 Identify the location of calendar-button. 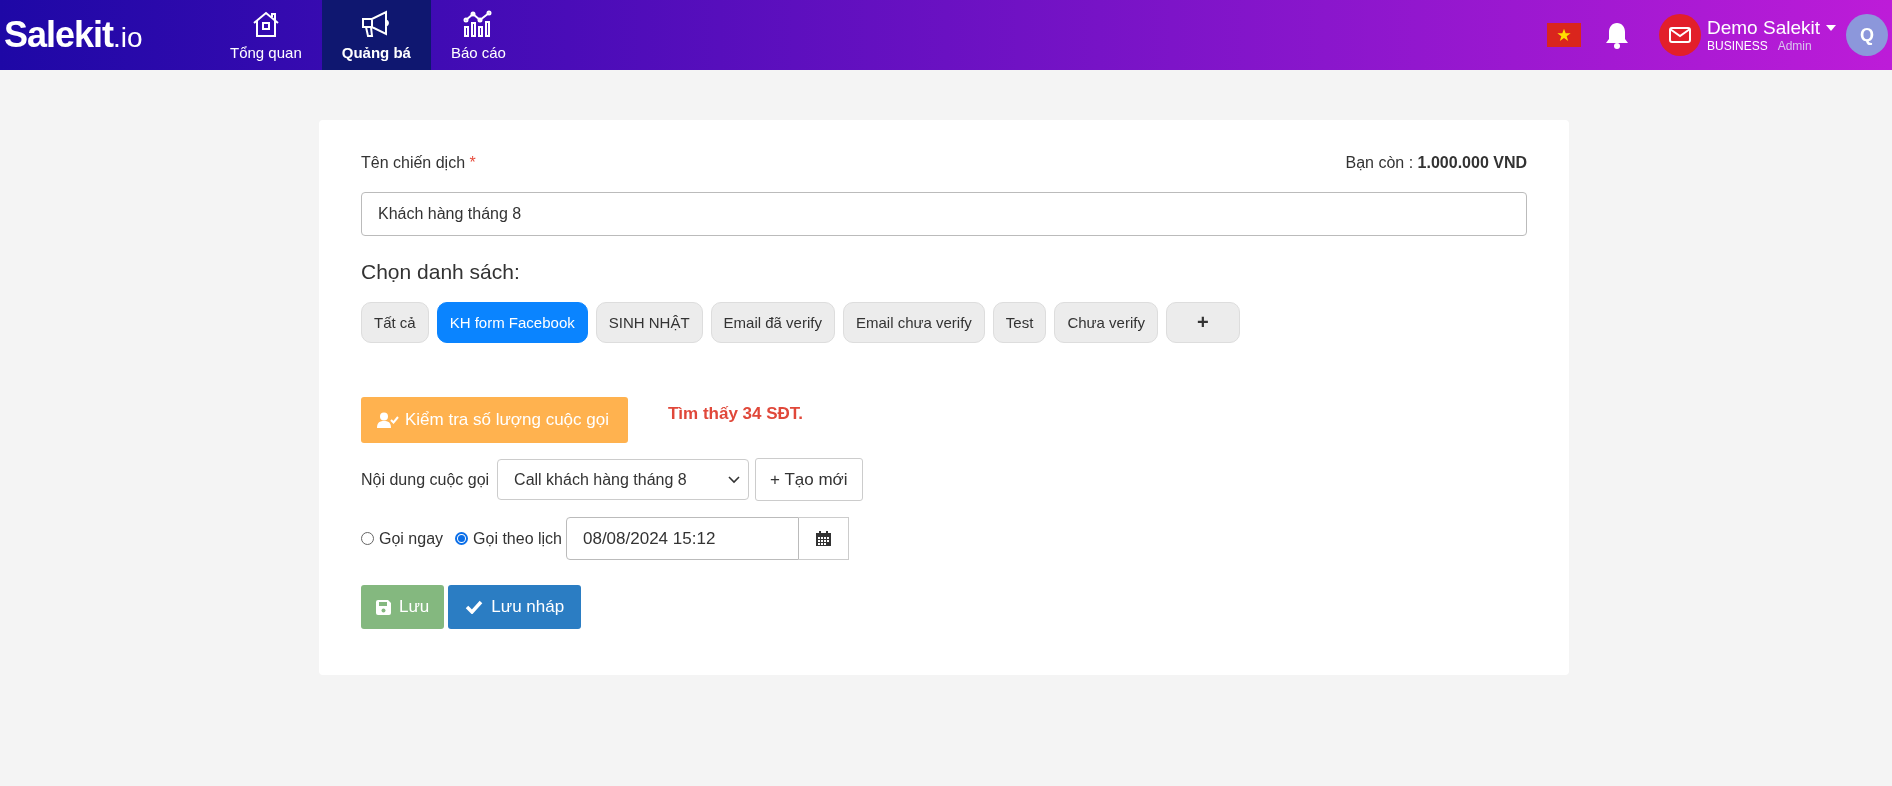
(824, 538).